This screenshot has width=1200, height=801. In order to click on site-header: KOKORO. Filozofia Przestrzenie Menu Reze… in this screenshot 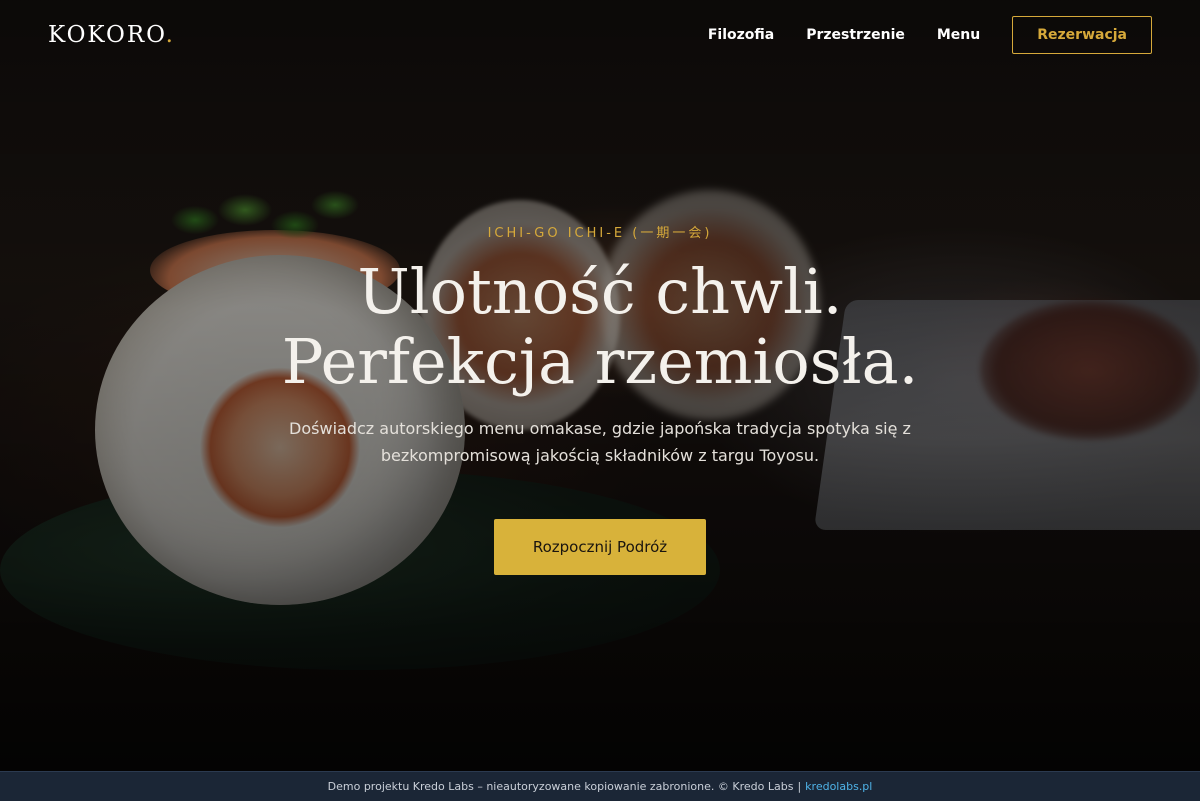, I will do `click(600, 35)`.